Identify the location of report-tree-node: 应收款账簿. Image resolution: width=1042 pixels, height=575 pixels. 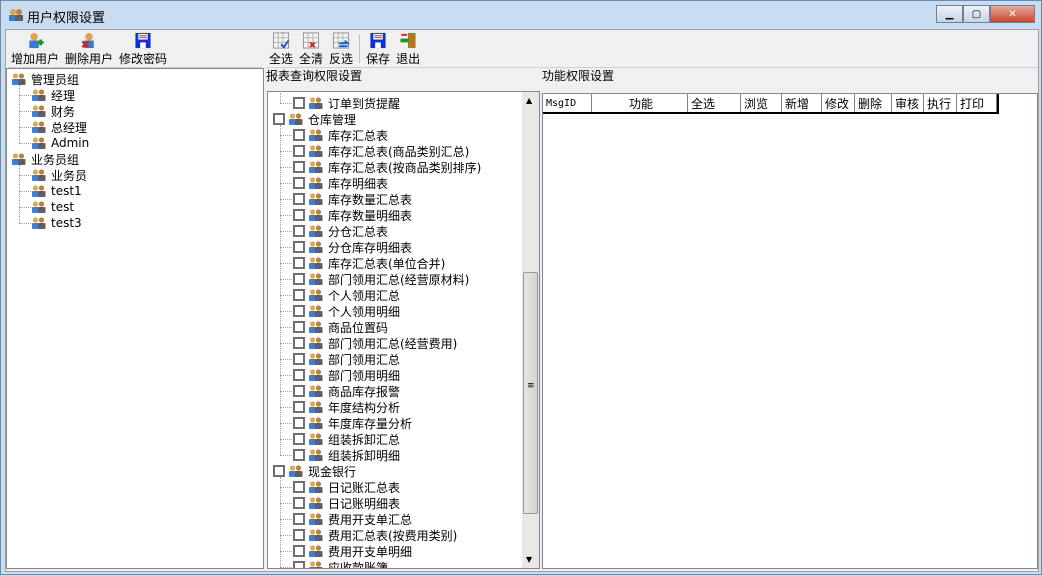
(340, 563).